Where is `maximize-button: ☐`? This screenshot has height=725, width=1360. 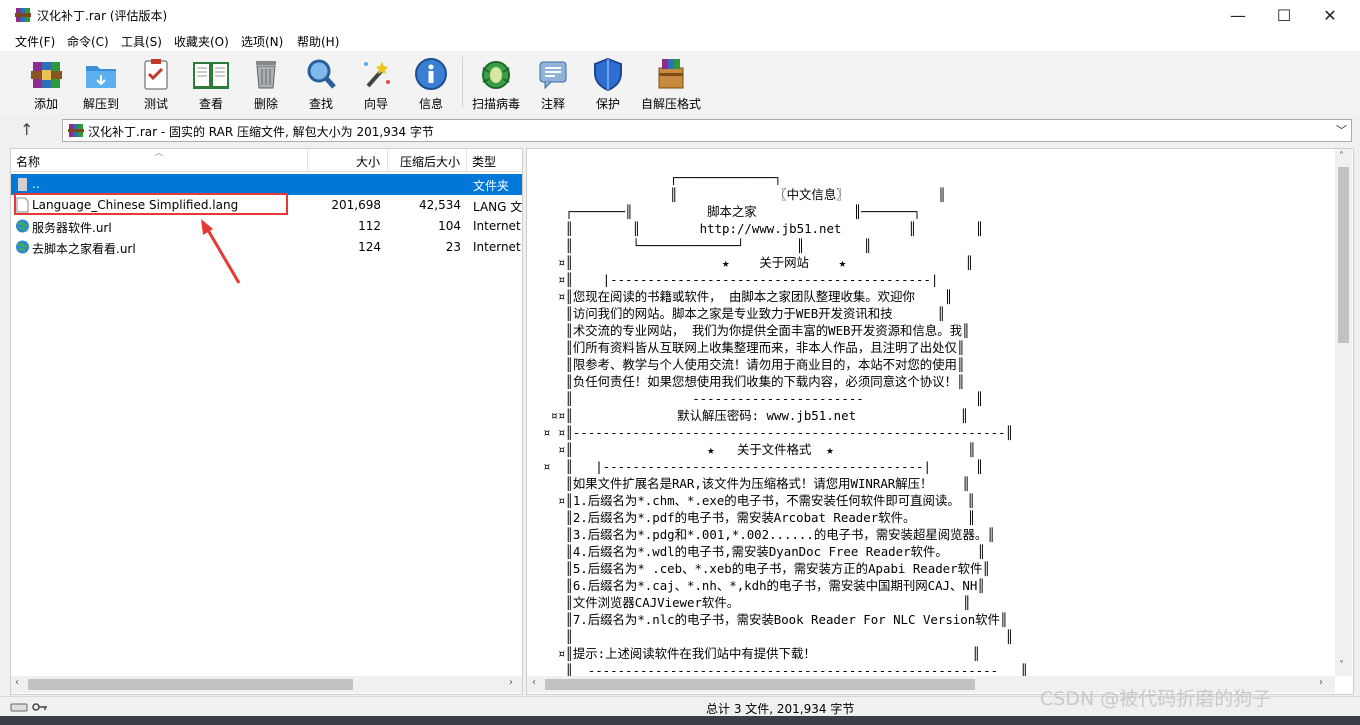
maximize-button: ☐ is located at coordinates (1284, 15).